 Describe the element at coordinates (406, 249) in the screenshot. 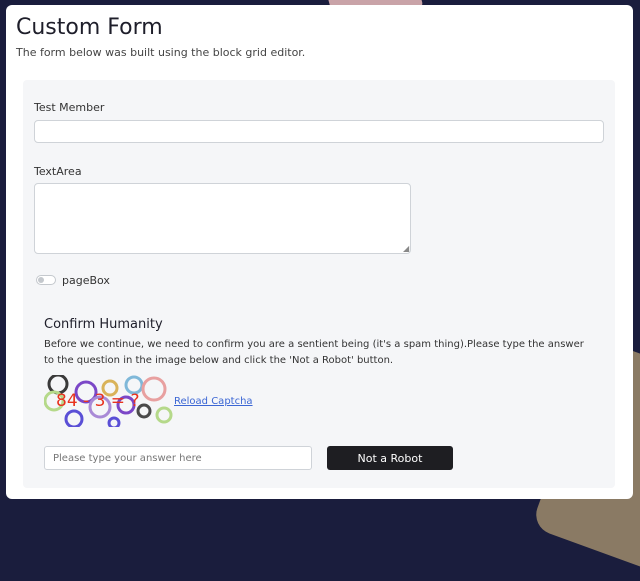

I see `resize-grip-icon: ◢` at that location.